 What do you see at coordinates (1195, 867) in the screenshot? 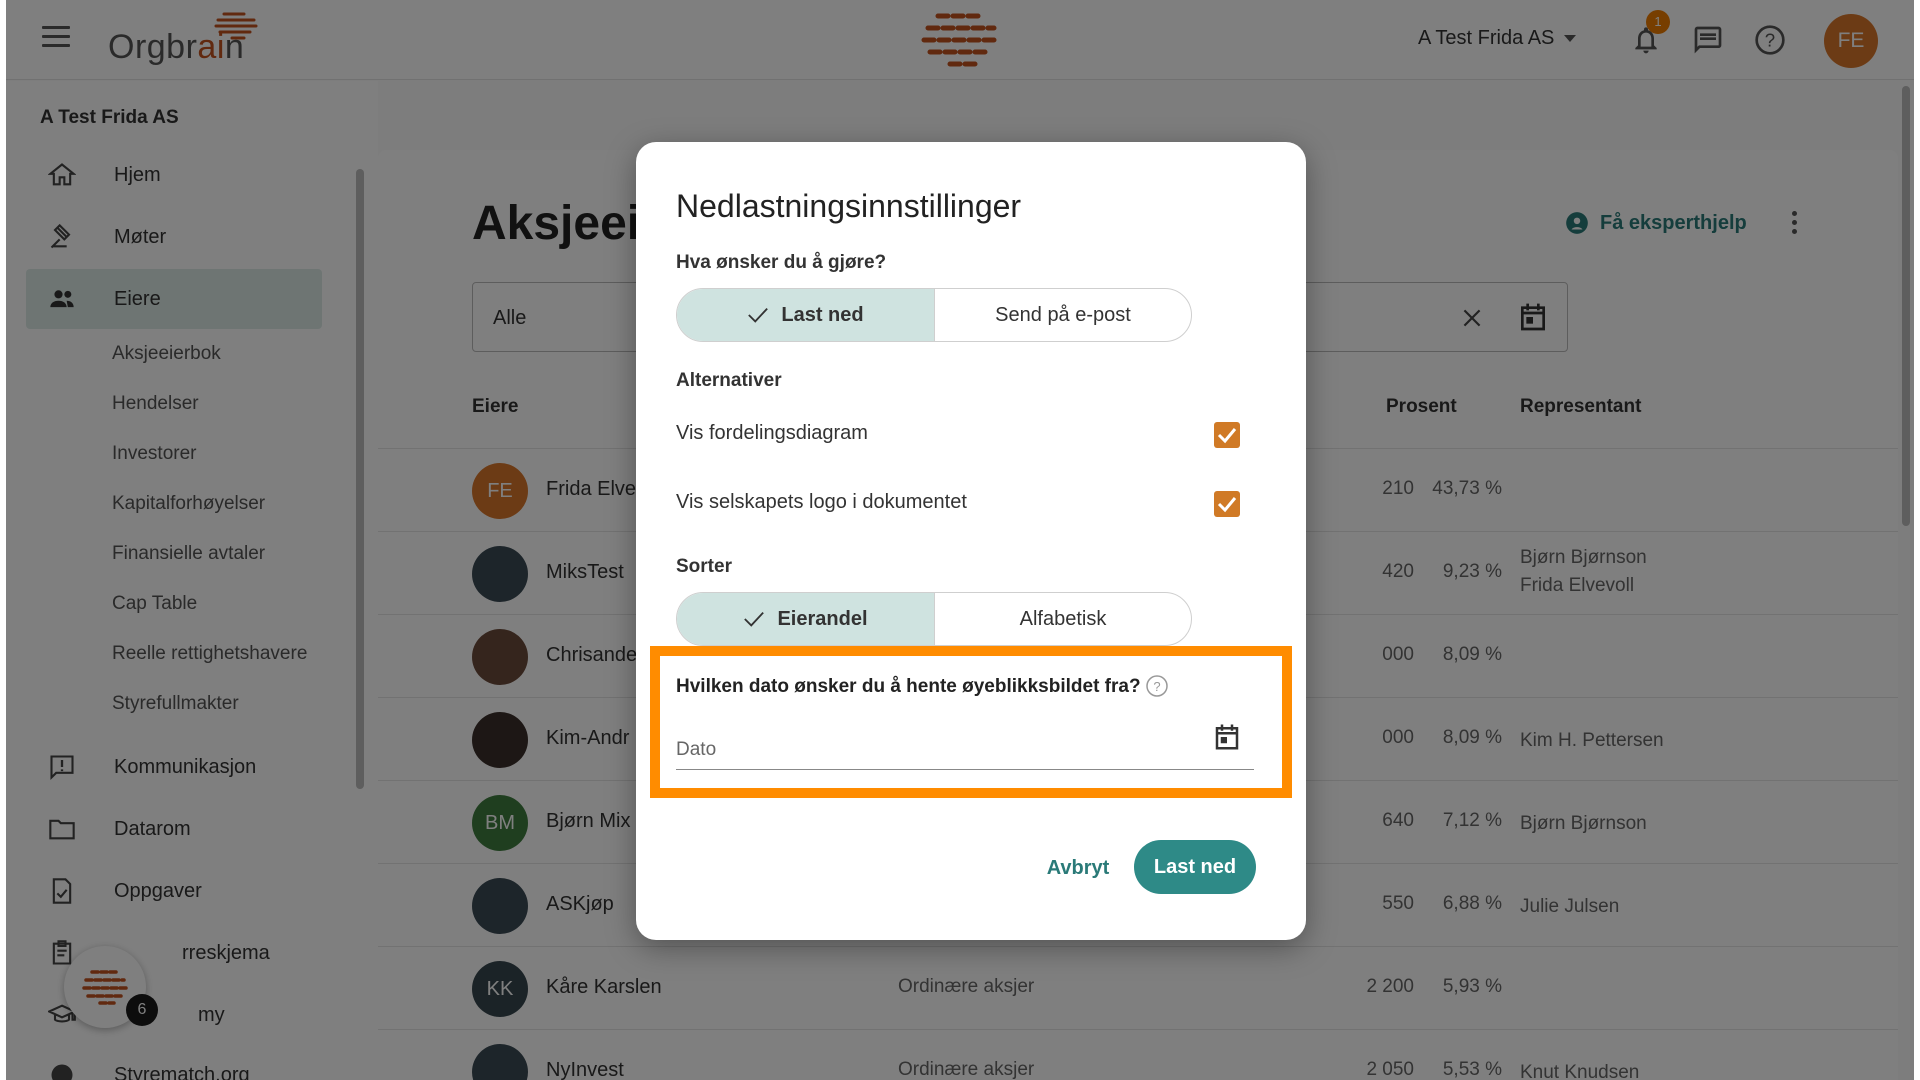
I see `download-button: Last ned` at bounding box center [1195, 867].